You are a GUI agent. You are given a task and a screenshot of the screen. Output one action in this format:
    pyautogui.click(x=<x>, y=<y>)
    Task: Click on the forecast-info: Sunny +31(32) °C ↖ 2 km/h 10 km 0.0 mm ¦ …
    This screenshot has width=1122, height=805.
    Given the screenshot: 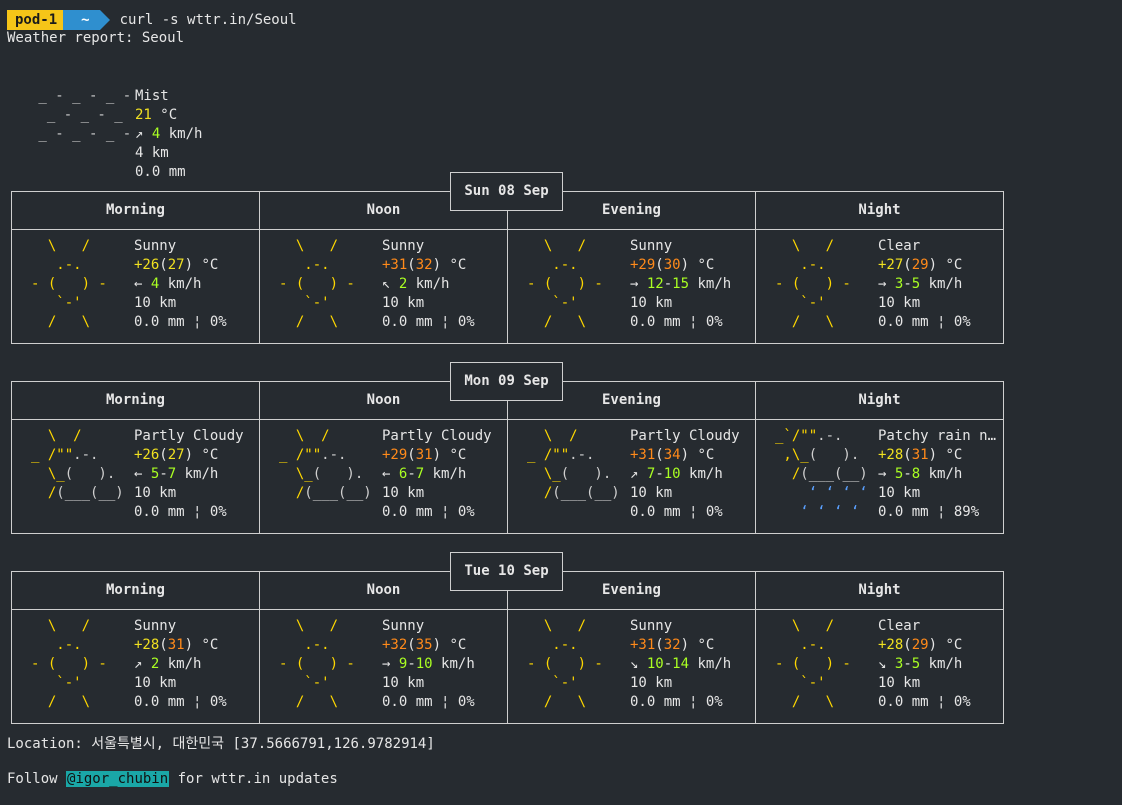 What is the action you would take?
    pyautogui.click(x=443, y=284)
    